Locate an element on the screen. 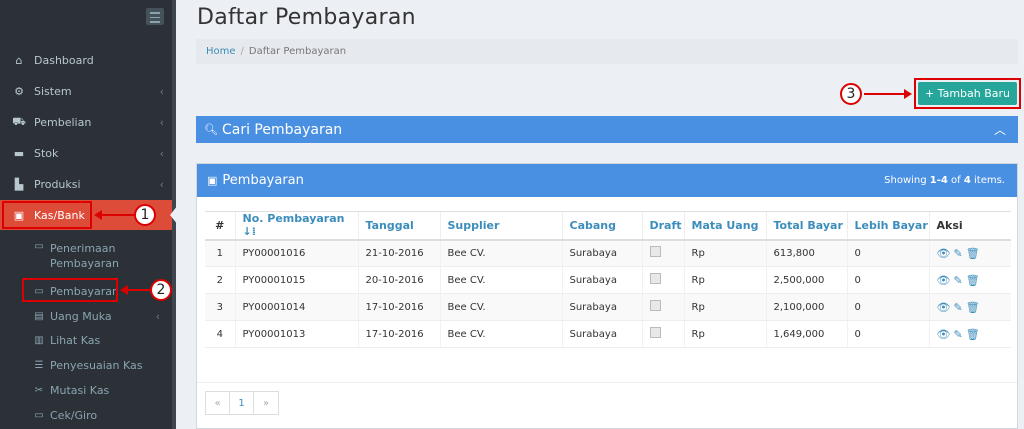 The height and width of the screenshot is (429, 1024). sidebar-subitem-mutasi-kas: ✂ Mutasi Kas is located at coordinates (85, 390).